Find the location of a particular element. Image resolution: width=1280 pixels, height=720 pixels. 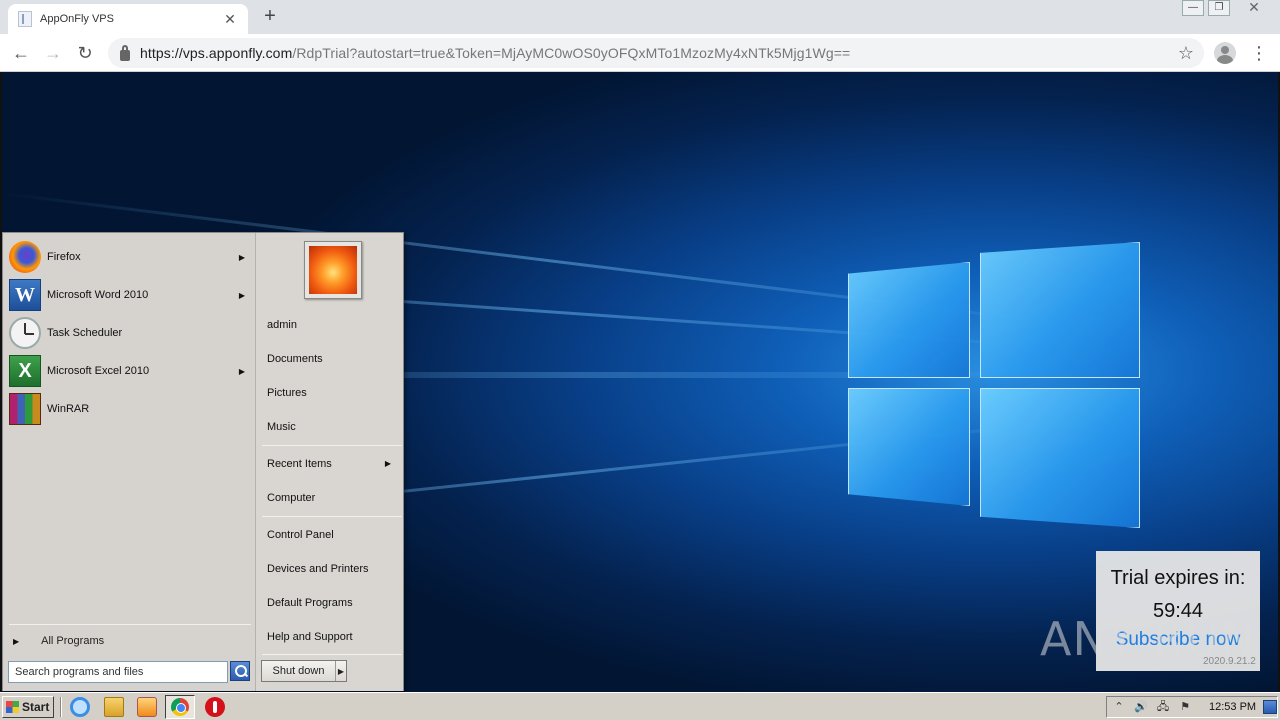

program-task-scheduler: Task Scheduler is located at coordinates (130, 333).